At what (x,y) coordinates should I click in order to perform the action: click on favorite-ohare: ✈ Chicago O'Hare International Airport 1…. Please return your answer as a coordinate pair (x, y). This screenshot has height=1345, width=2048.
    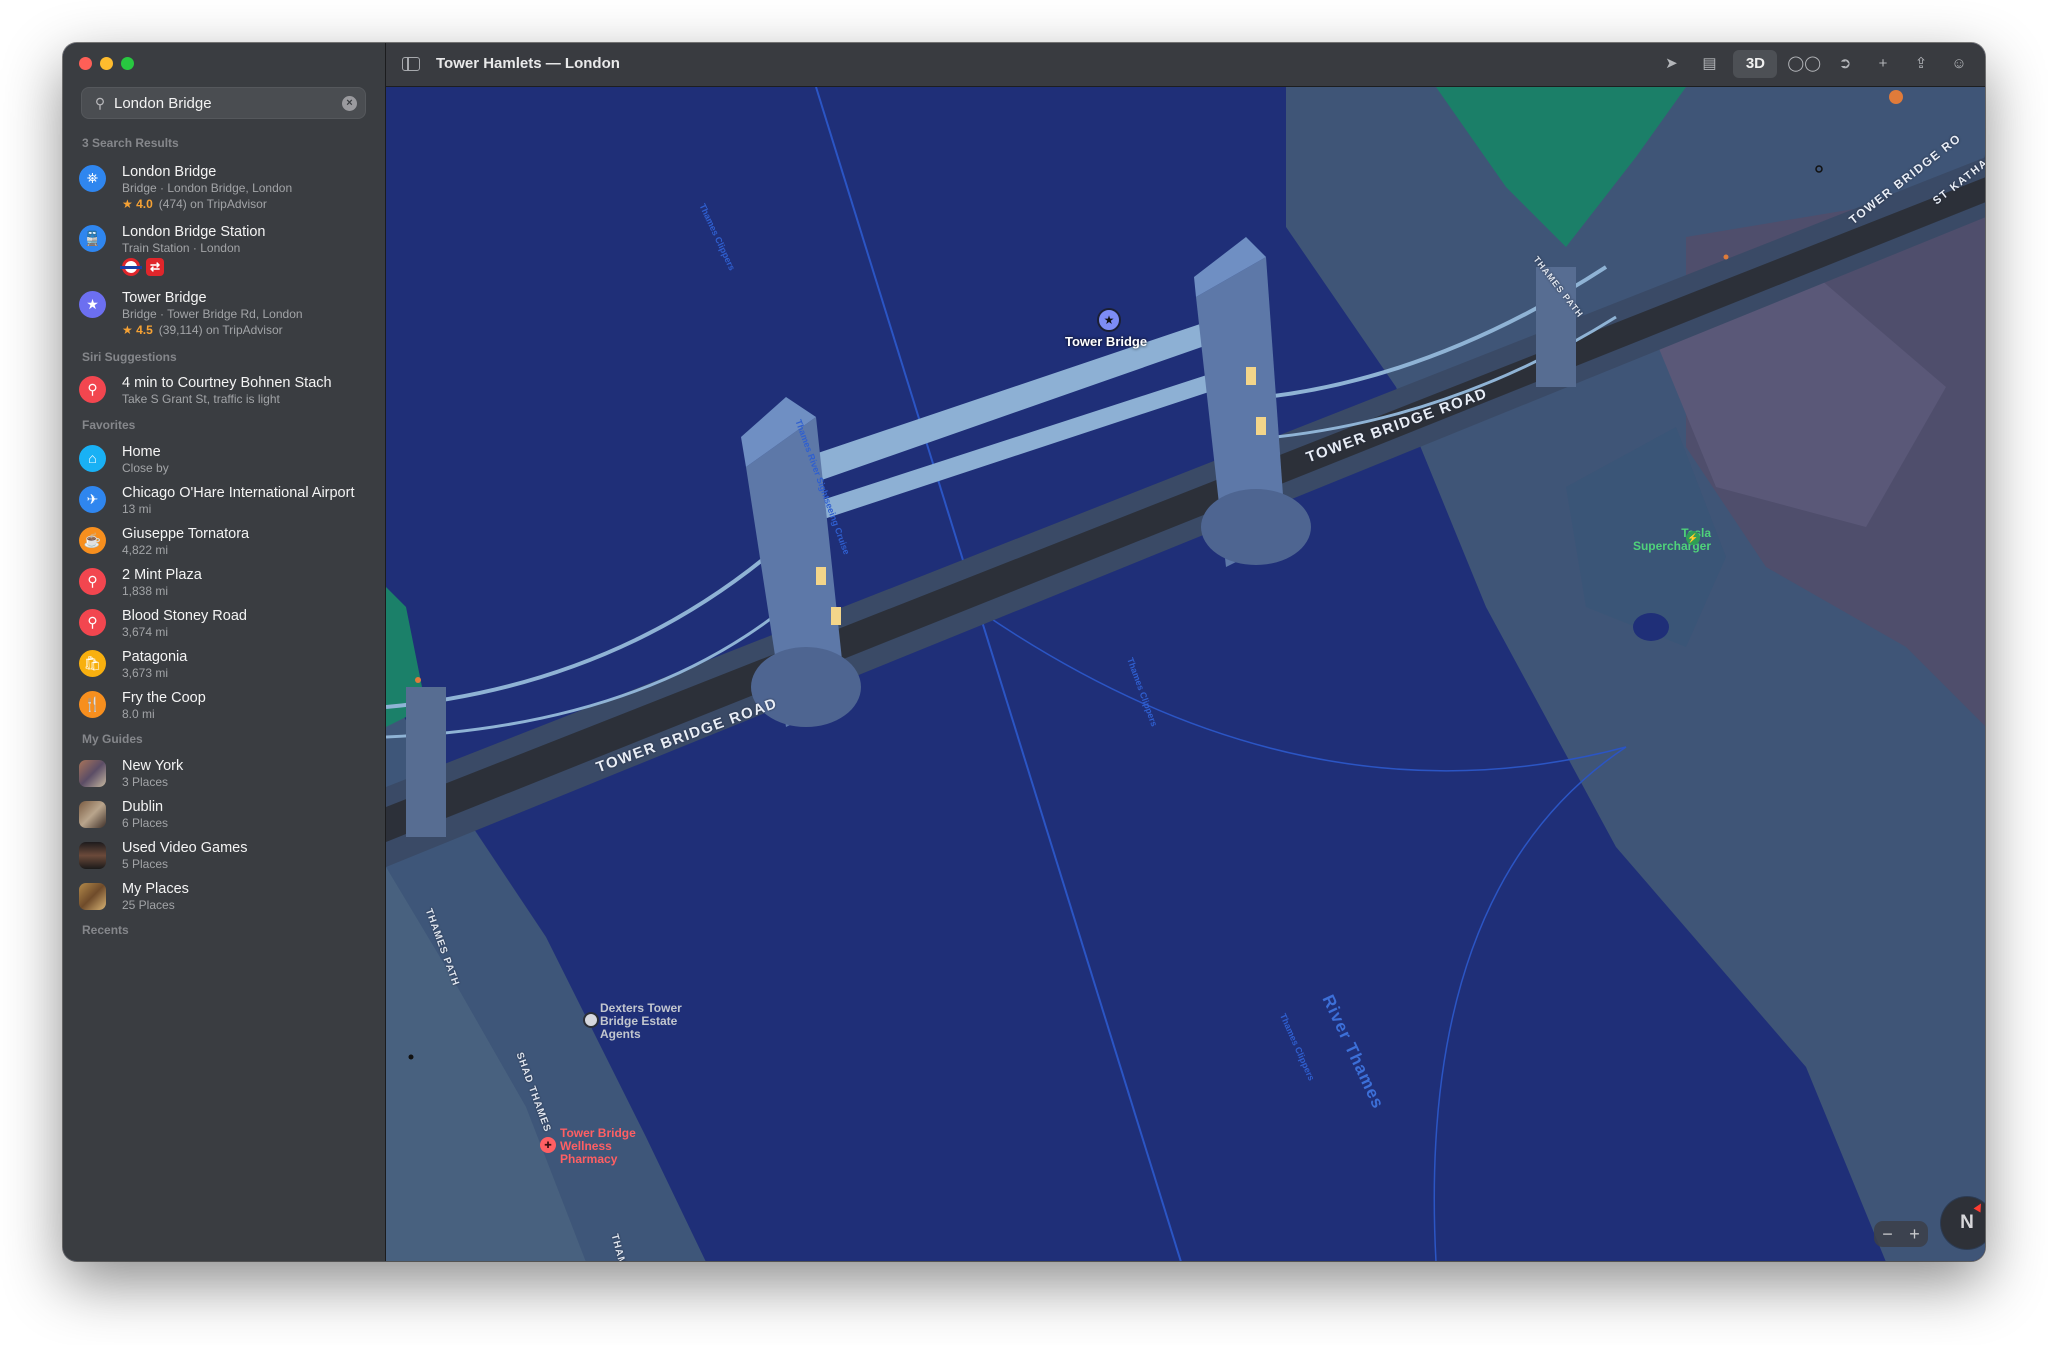
    Looking at the image, I should click on (229, 505).